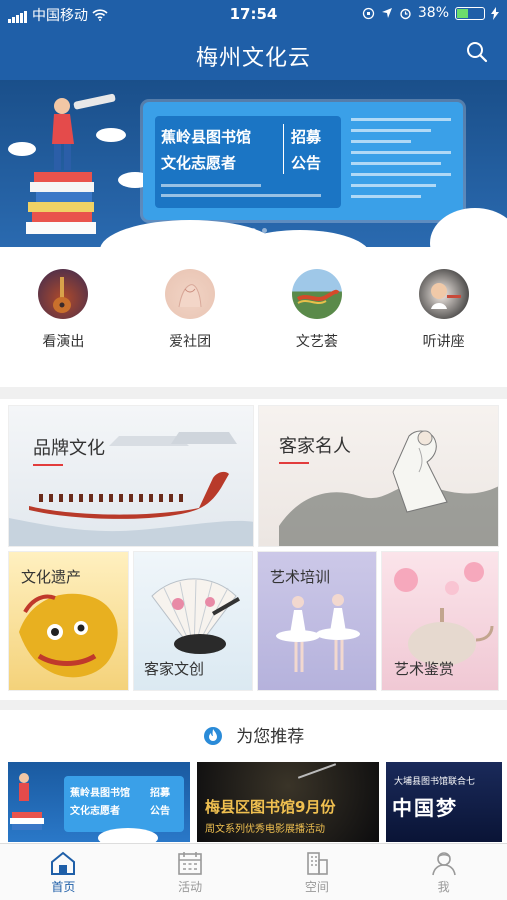 The width and height of the screenshot is (507, 900). Describe the element at coordinates (95, 811) in the screenshot. I see `card-heading-2: 文化志愿者` at that location.